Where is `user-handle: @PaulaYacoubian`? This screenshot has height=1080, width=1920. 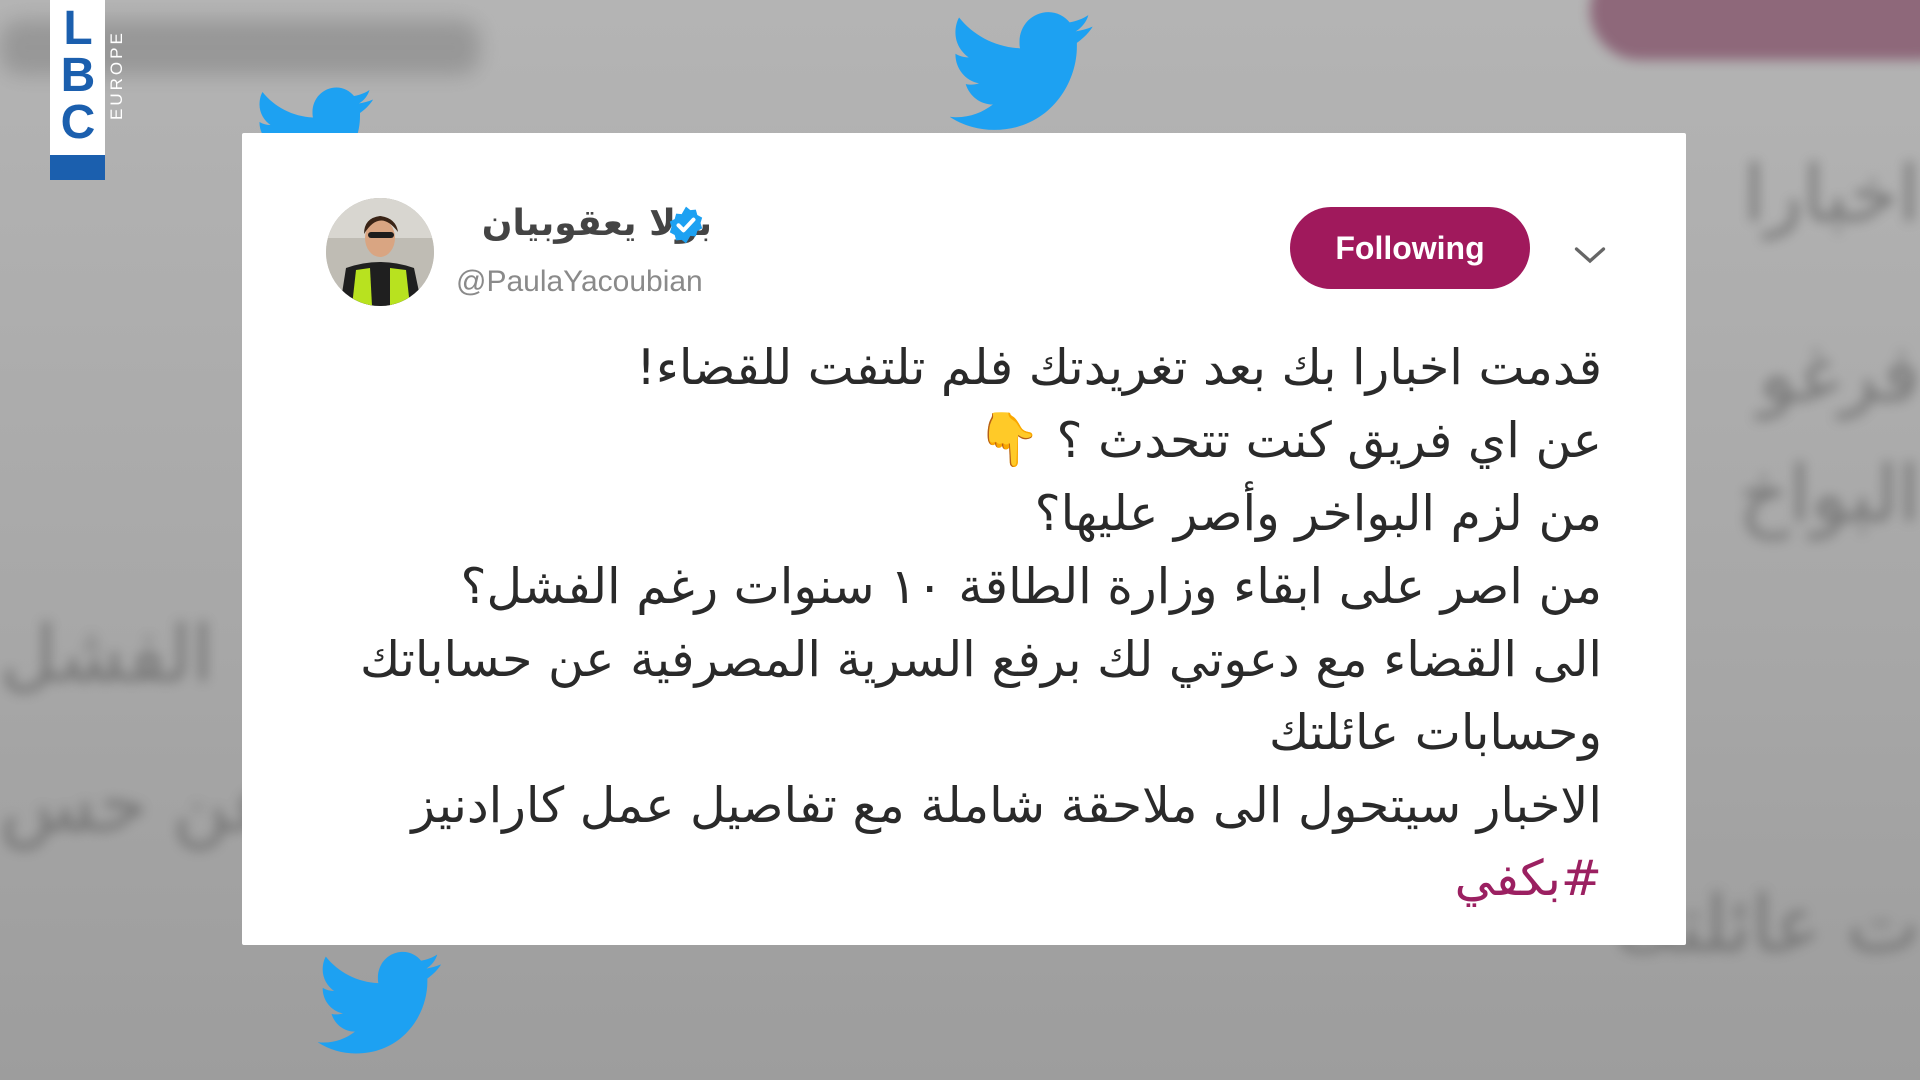 user-handle: @PaulaYacoubian is located at coordinates (579, 282).